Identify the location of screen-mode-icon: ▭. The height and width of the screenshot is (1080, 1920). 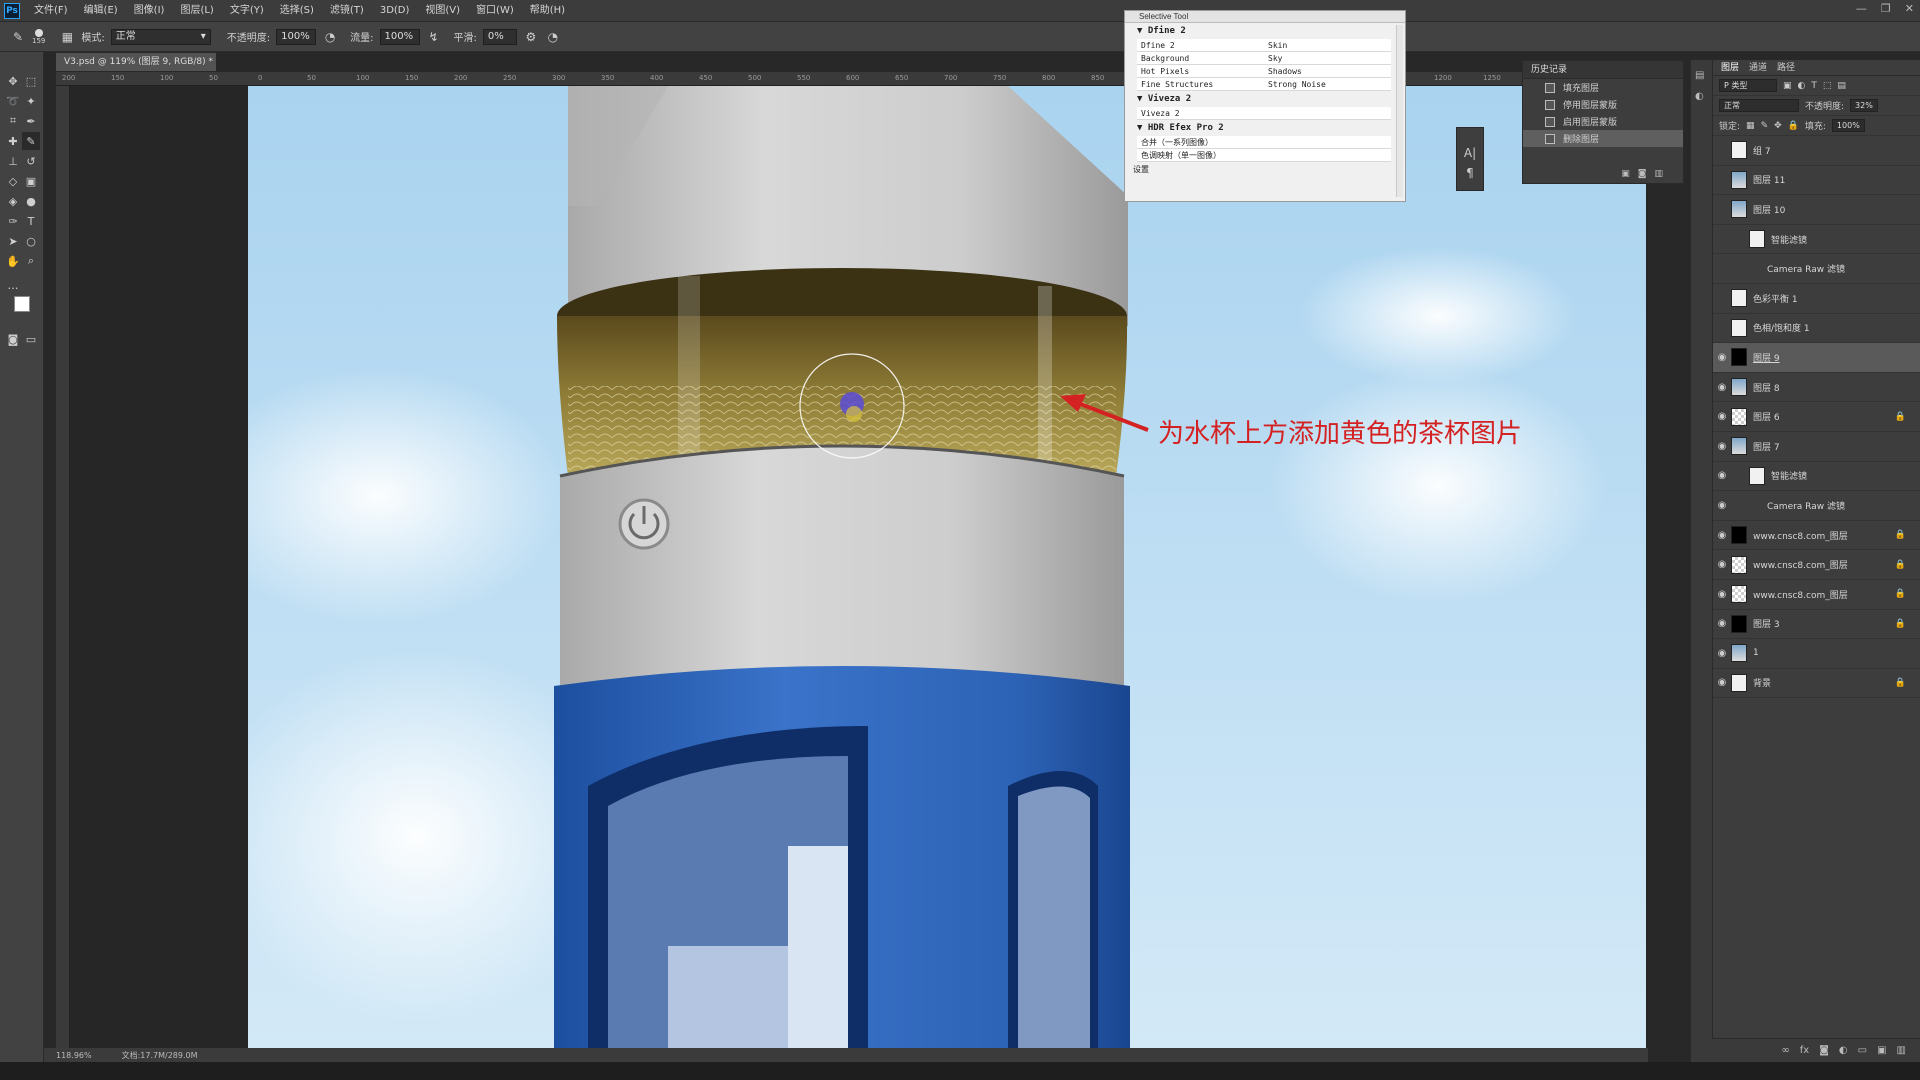
(31, 339).